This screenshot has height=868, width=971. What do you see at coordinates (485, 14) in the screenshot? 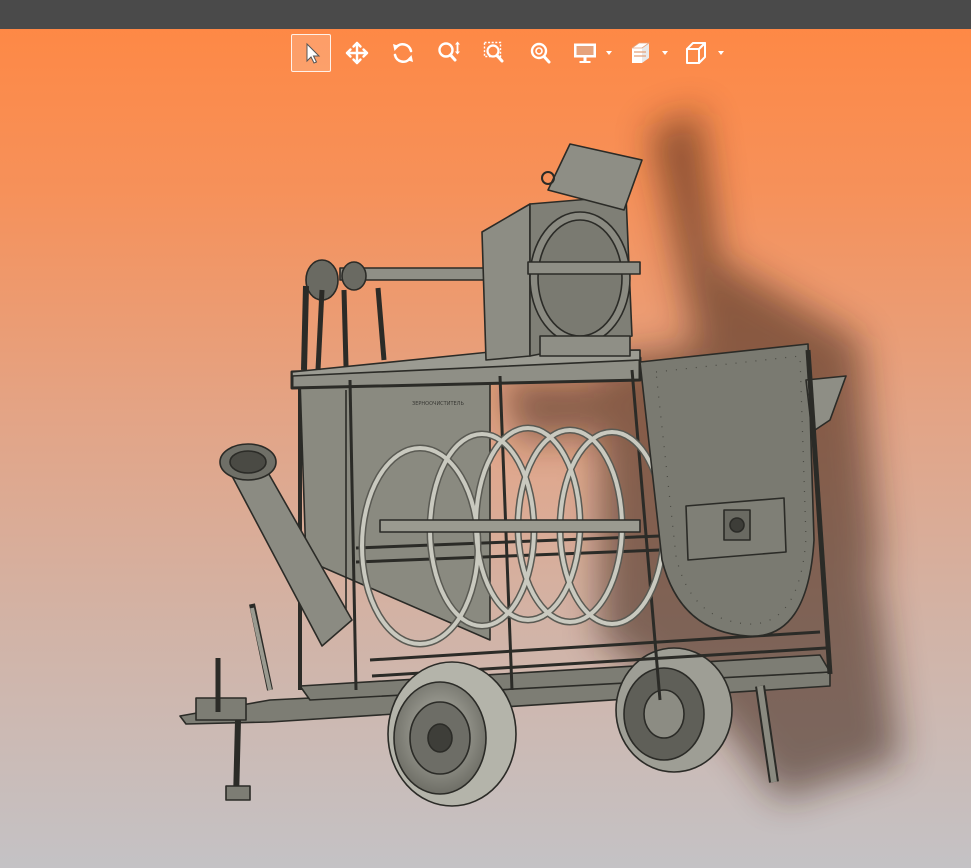
I see `window-titlebar` at bounding box center [485, 14].